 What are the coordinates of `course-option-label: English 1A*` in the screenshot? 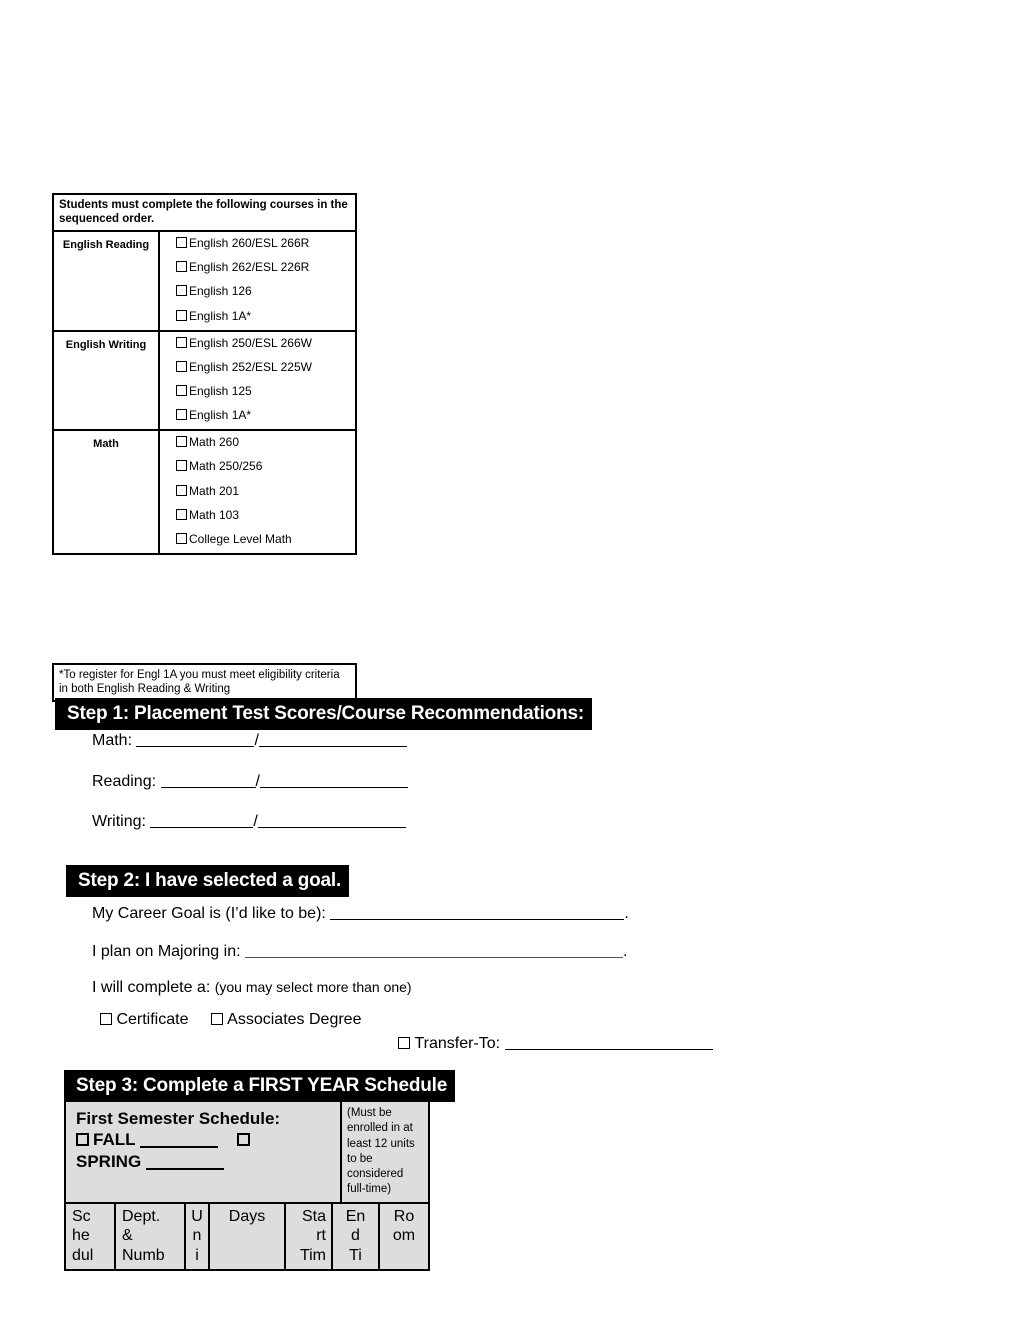 It's located at (220, 415).